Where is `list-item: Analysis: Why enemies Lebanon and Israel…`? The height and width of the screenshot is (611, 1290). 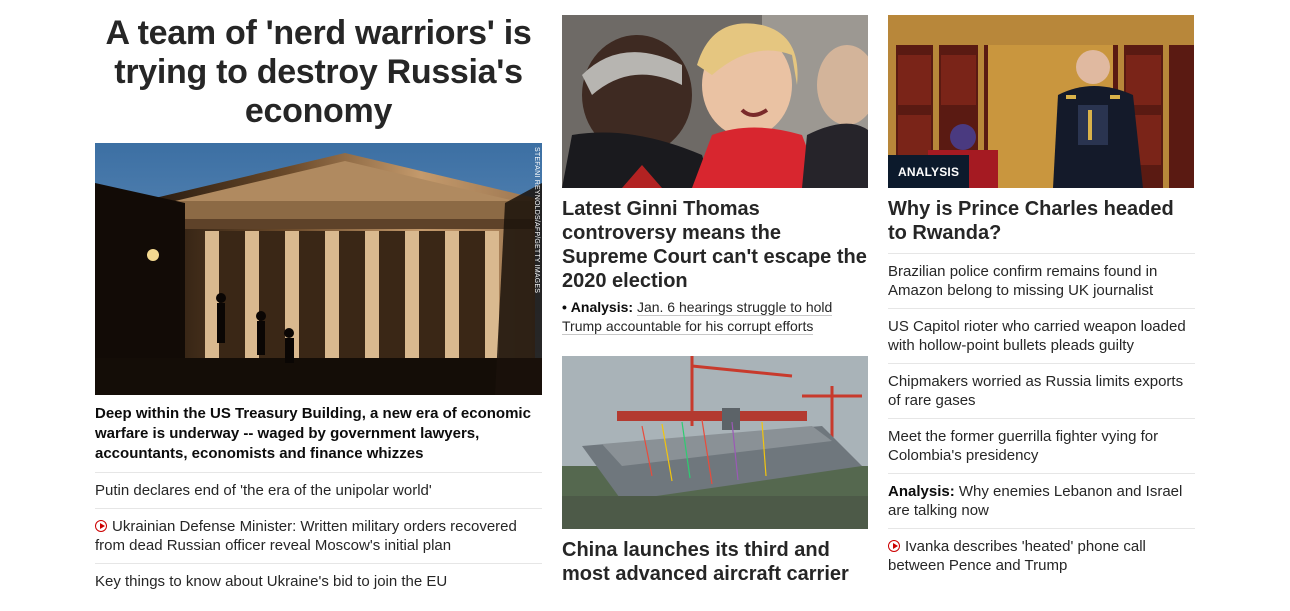 list-item: Analysis: Why enemies Lebanon and Israel… is located at coordinates (1041, 501).